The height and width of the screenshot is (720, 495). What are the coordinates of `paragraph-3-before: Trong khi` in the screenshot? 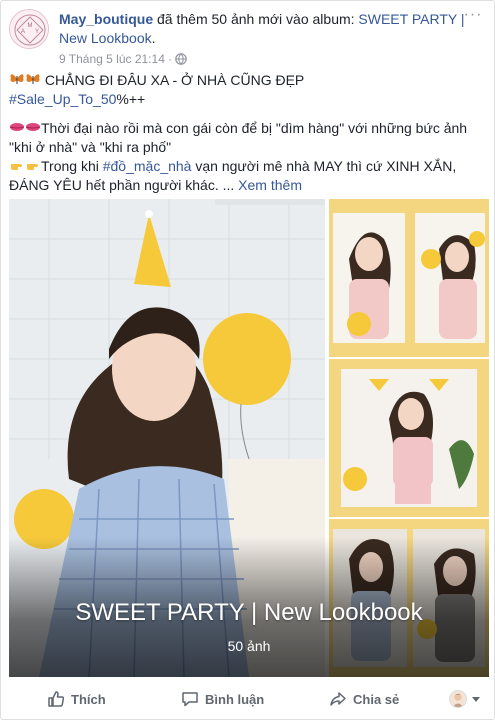 It's located at (72, 166).